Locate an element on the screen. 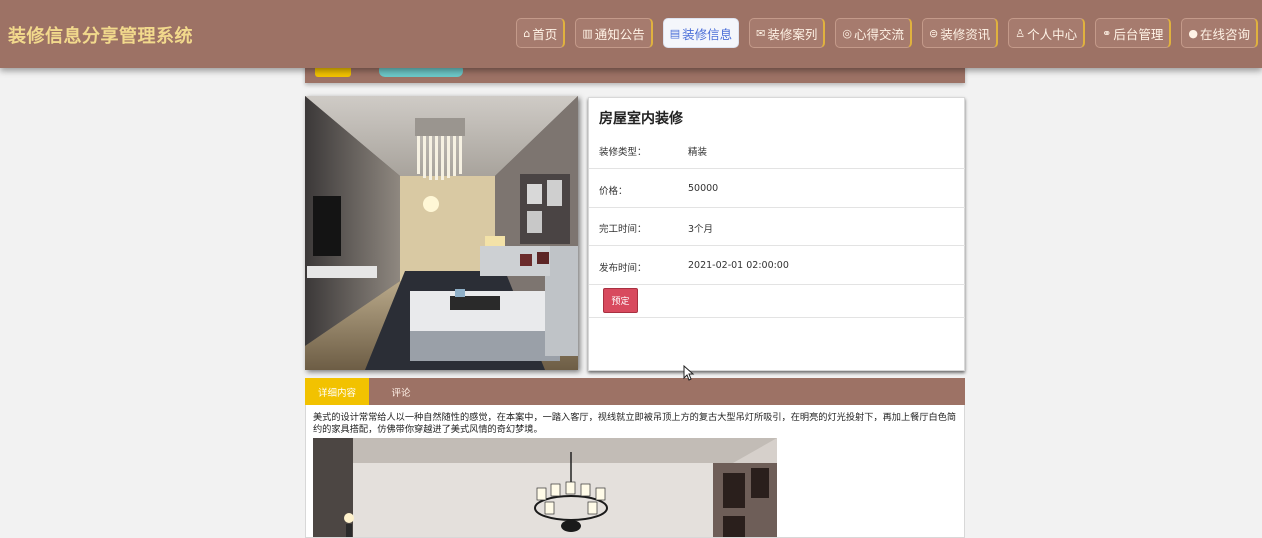 This screenshot has height=538, width=1262. book-button: 预定 is located at coordinates (620, 300).